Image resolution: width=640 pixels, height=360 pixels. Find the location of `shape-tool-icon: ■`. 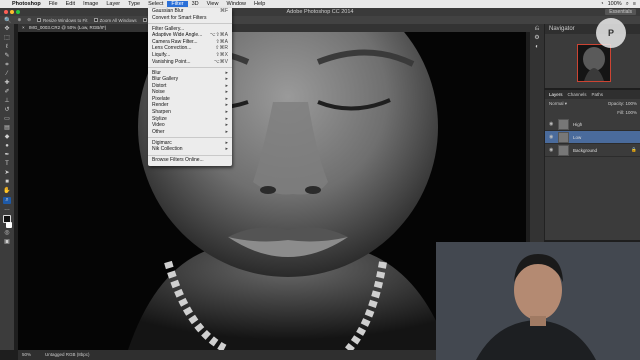

shape-tool-icon: ■ is located at coordinates (7, 182).